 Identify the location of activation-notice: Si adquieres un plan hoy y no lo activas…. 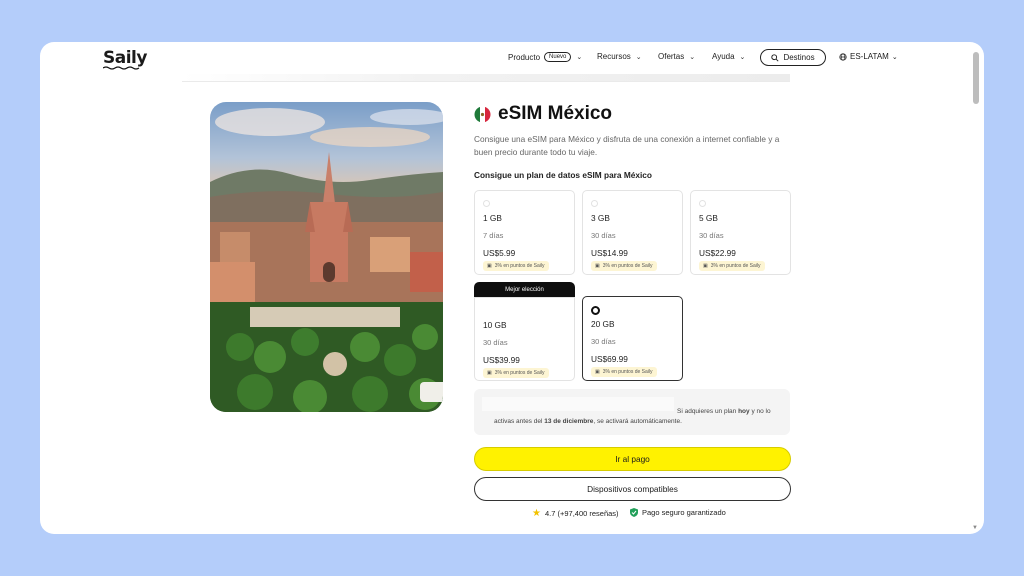
(632, 412).